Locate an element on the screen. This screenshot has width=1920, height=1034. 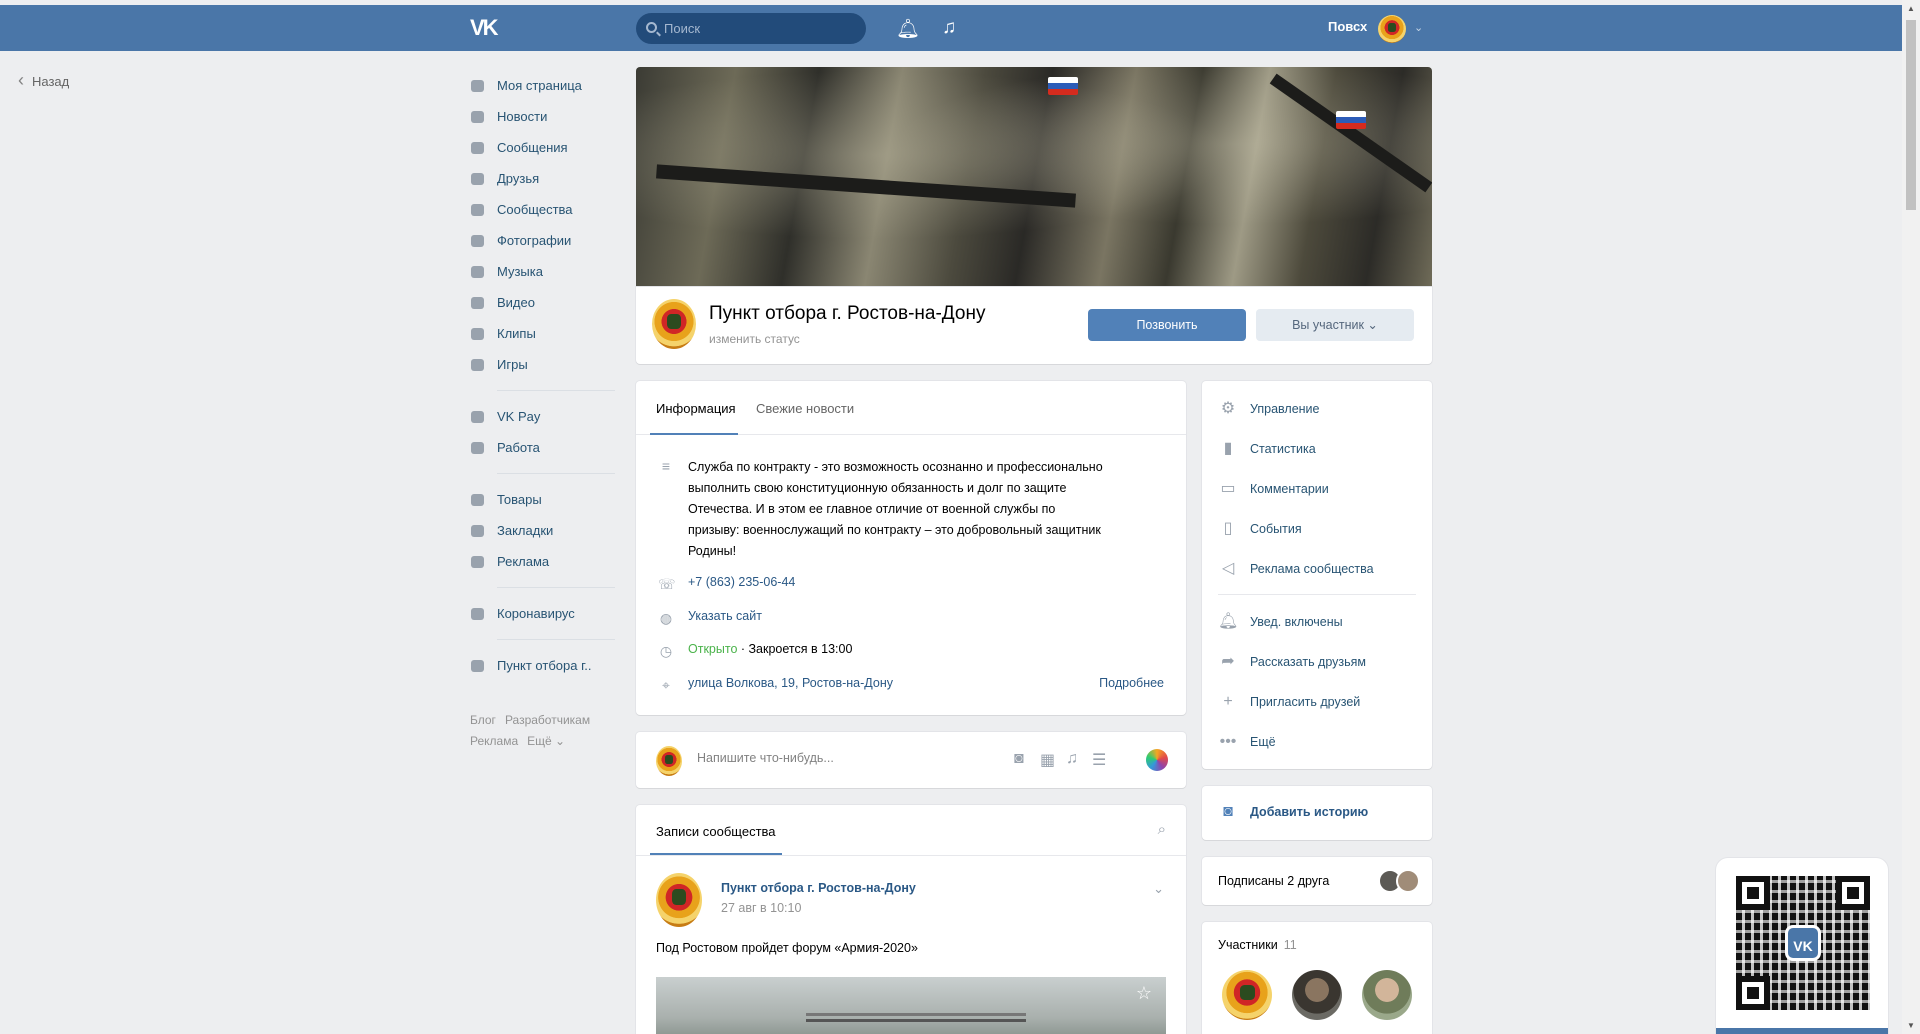
nav-item-coronavirus: Коронавирус is located at coordinates (542, 613).